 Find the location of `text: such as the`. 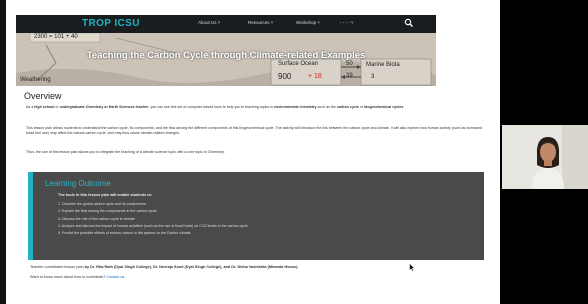

text: such as the is located at coordinates (326, 107).